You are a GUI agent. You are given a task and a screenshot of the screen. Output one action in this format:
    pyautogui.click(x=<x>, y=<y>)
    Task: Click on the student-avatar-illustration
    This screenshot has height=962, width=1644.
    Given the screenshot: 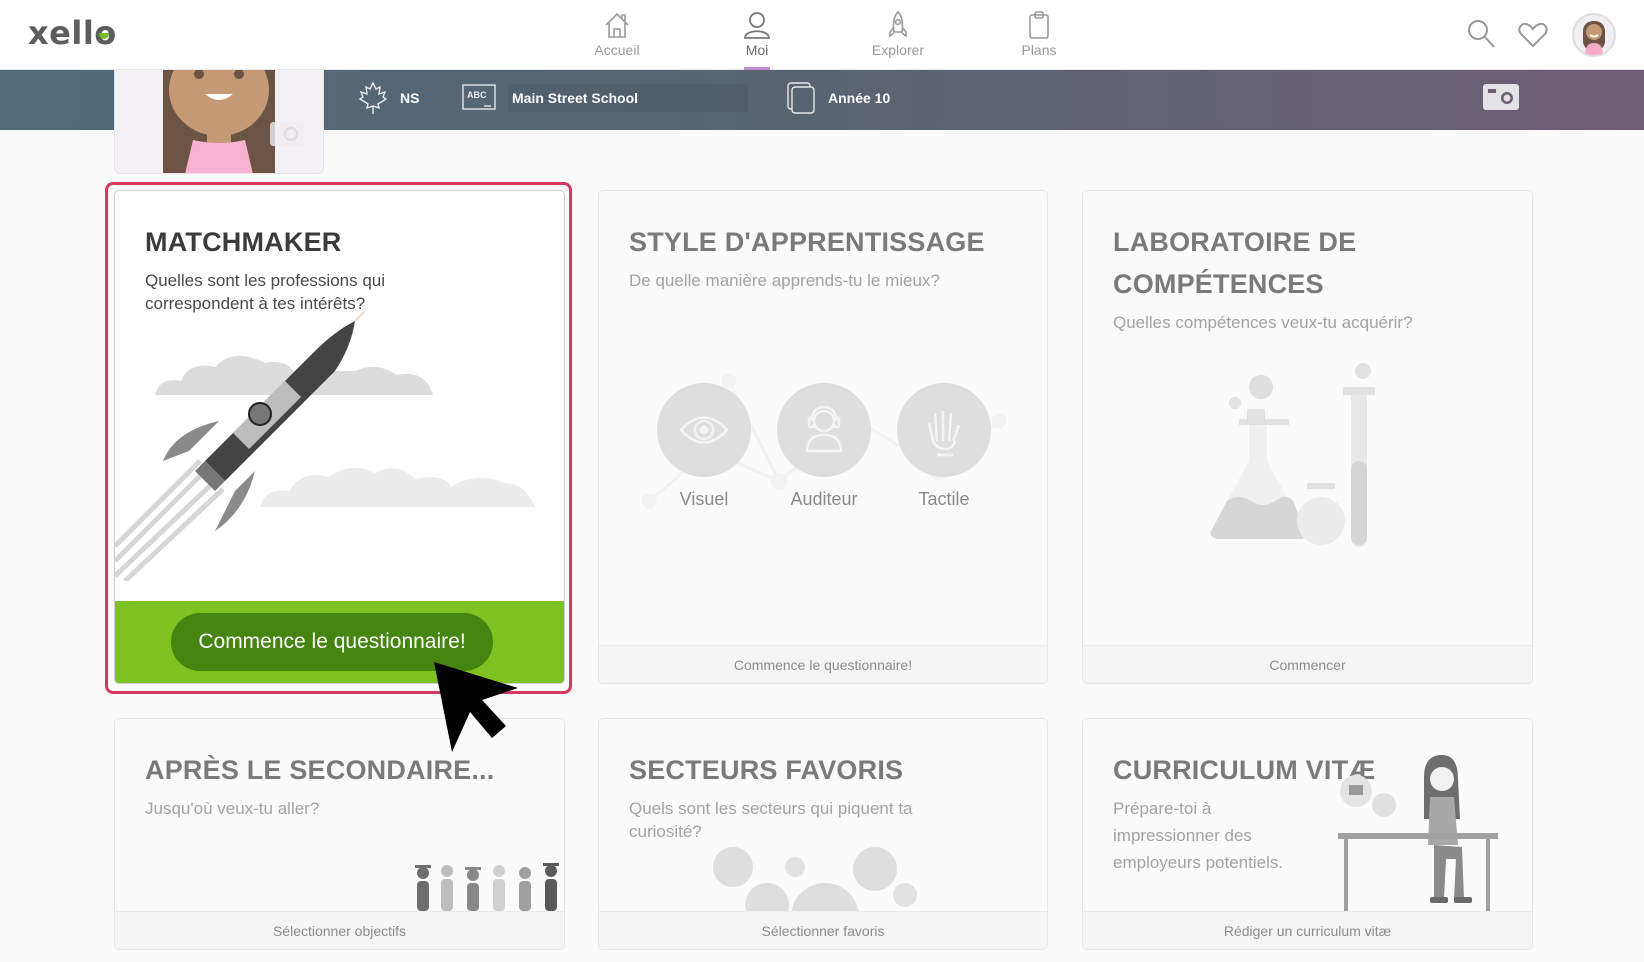 What is the action you would take?
    pyautogui.click(x=233, y=121)
    